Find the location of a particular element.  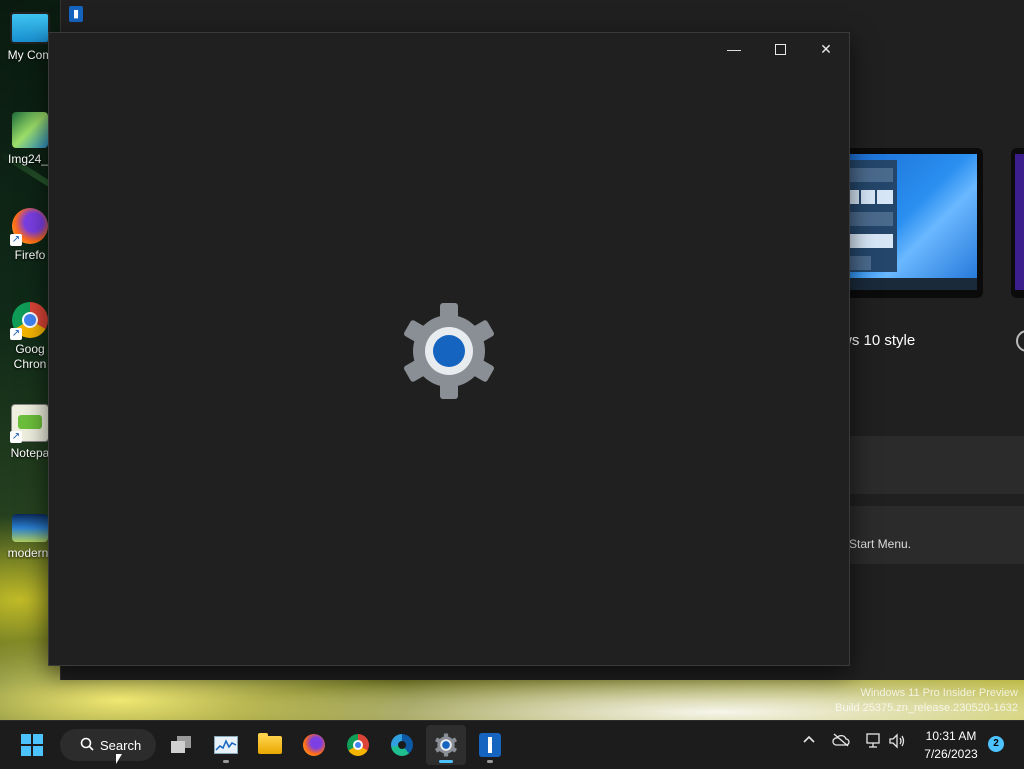

task-view-icon is located at coordinates (182, 745).